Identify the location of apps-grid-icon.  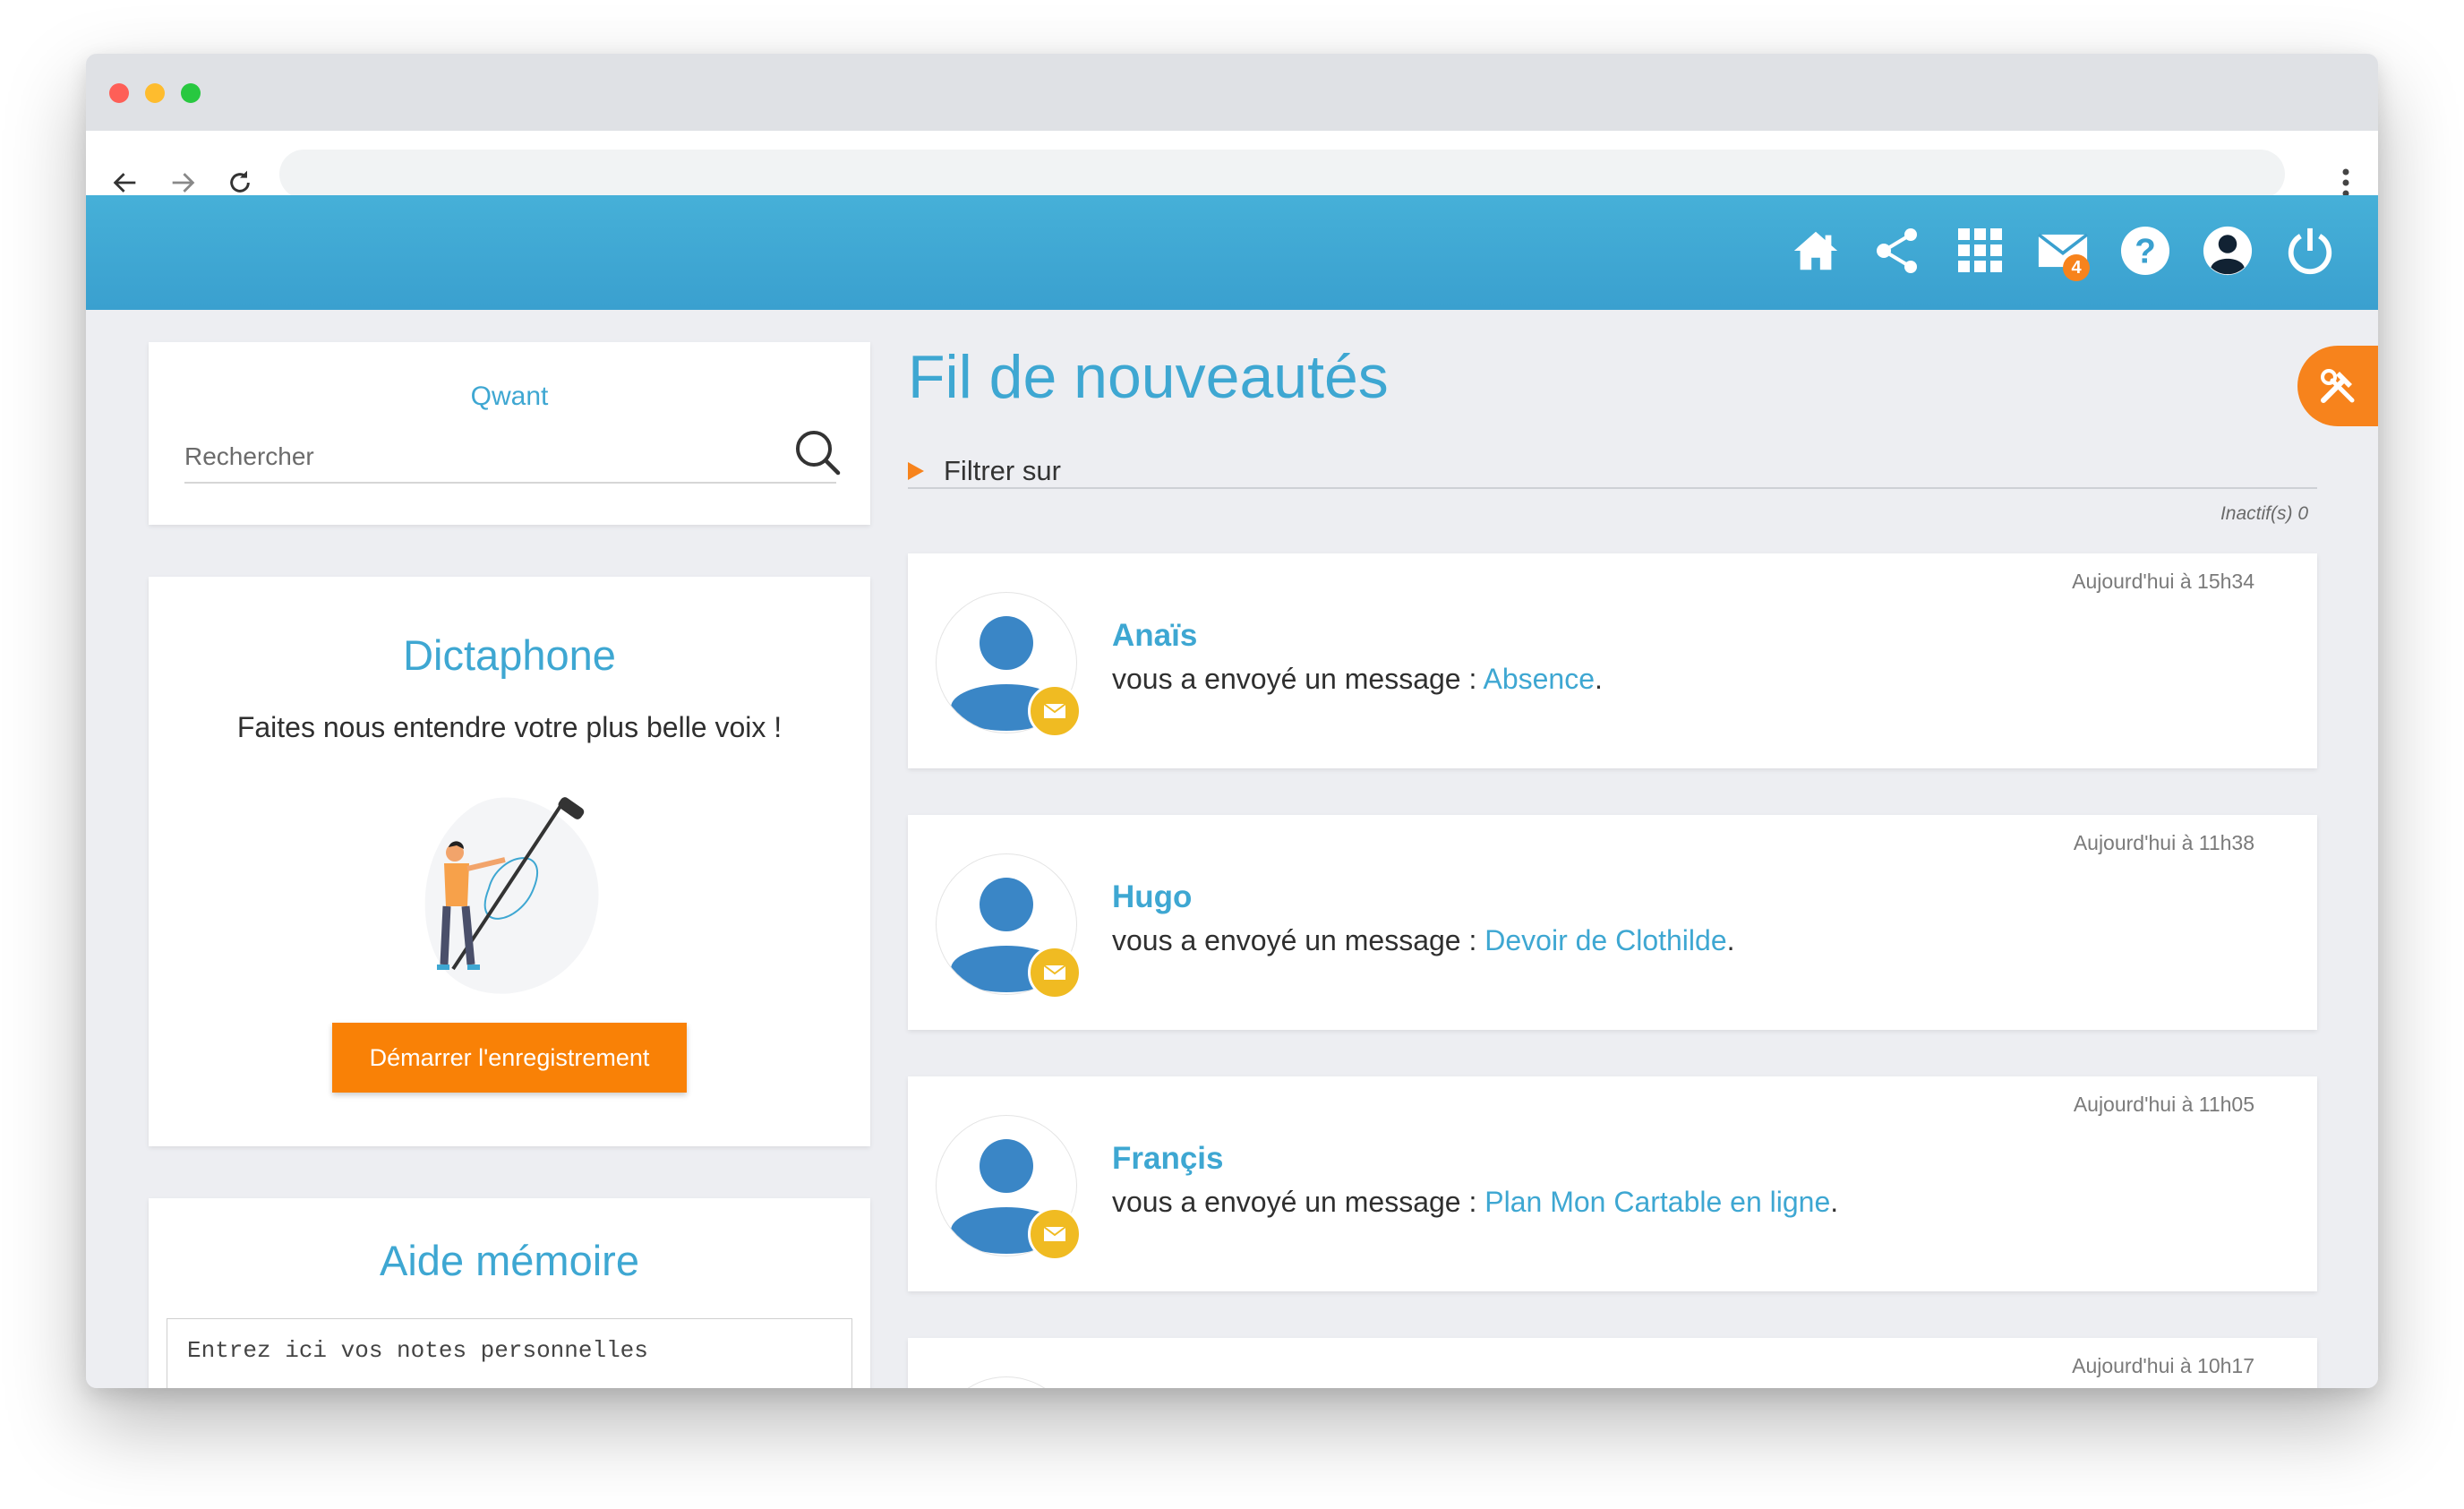
(1980, 251).